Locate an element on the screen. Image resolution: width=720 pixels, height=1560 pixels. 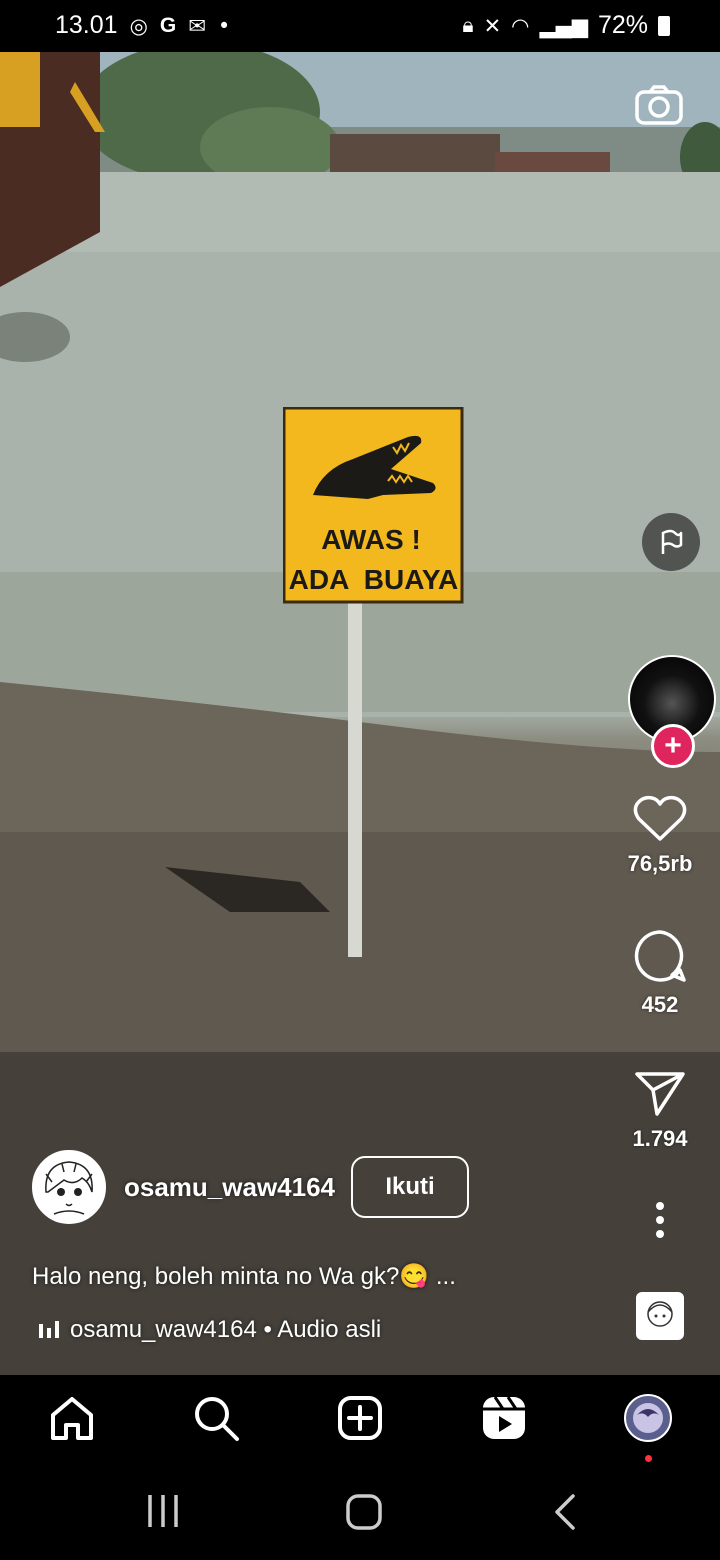
reels-icon is located at coordinates (504, 1417).